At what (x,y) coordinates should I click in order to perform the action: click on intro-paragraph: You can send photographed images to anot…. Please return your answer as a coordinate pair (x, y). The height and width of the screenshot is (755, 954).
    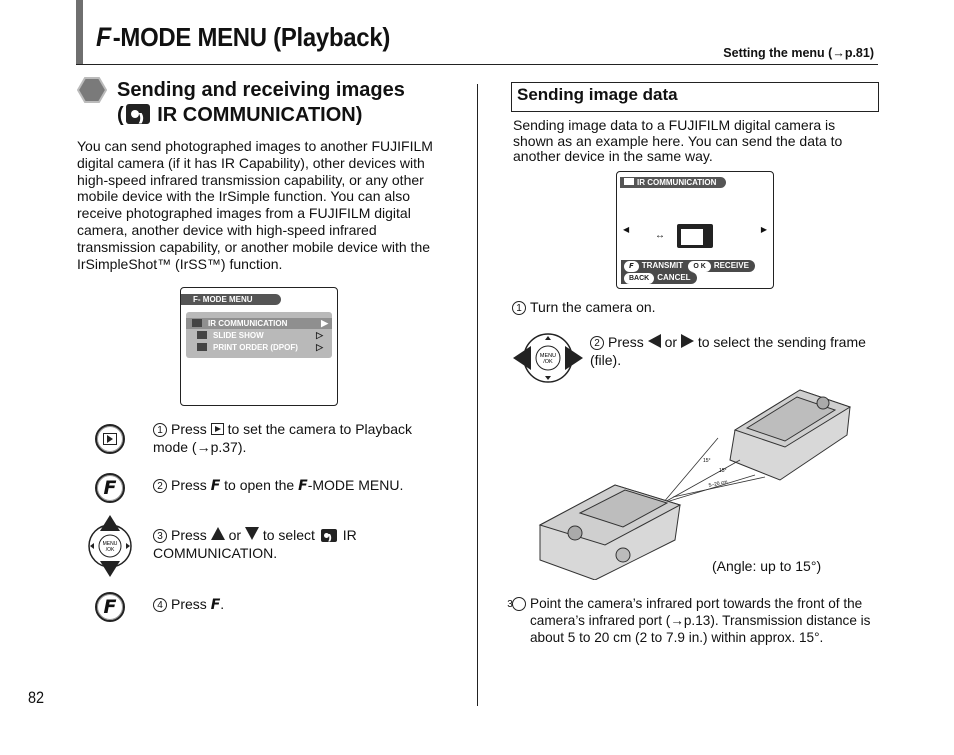
    Looking at the image, I should click on (255, 205).